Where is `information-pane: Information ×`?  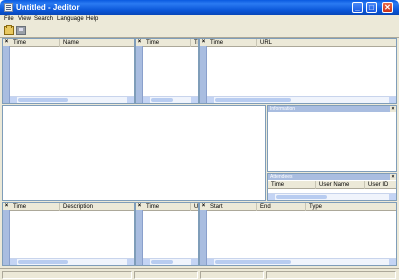
information-pane: Information × is located at coordinates (332, 138).